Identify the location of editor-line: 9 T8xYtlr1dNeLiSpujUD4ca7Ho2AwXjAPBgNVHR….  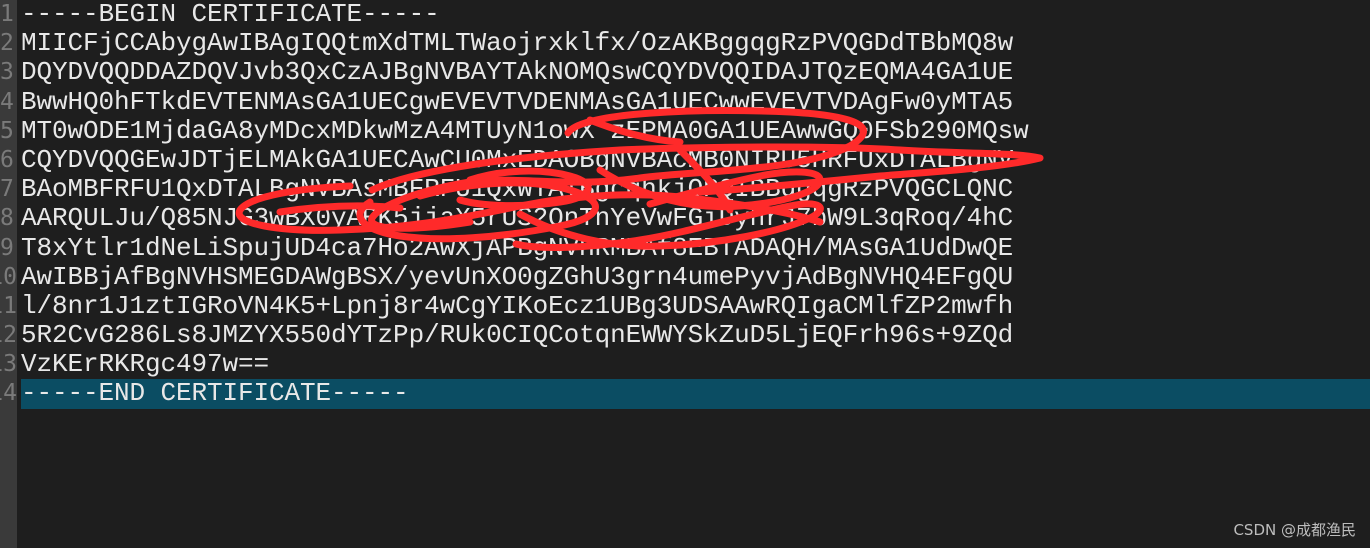
(685, 248).